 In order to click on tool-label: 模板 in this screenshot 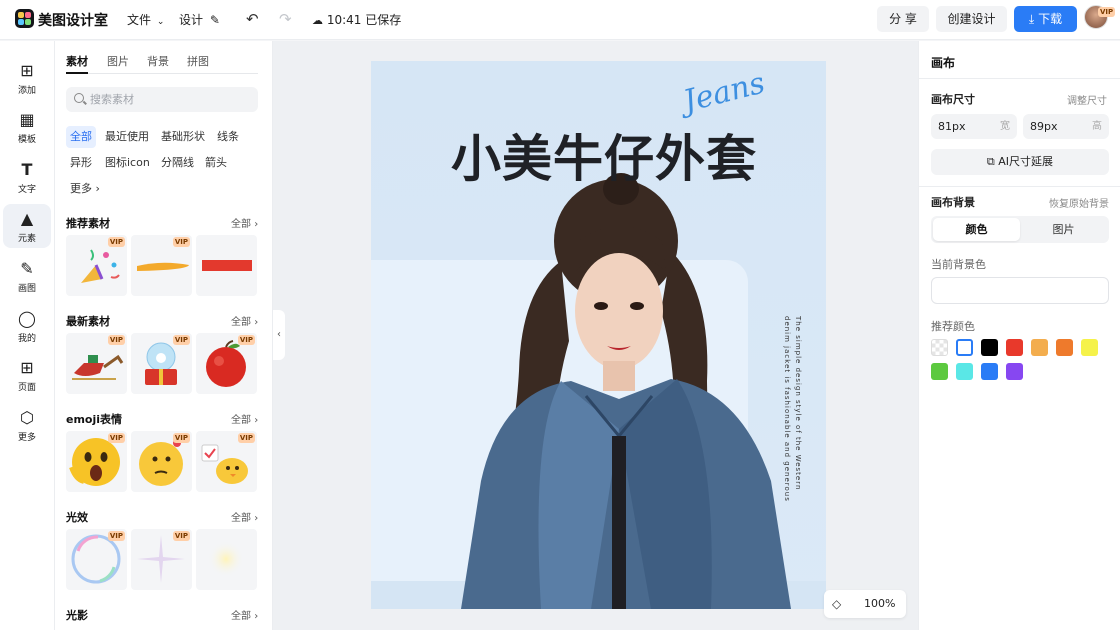, I will do `click(26, 140)`.